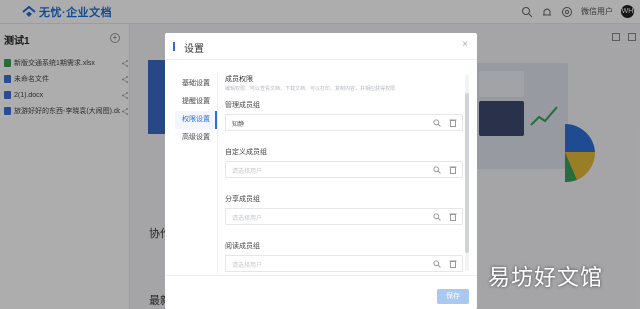 The image size is (640, 309). Describe the element at coordinates (465, 44) in the screenshot. I see `close-icon: ×` at that location.